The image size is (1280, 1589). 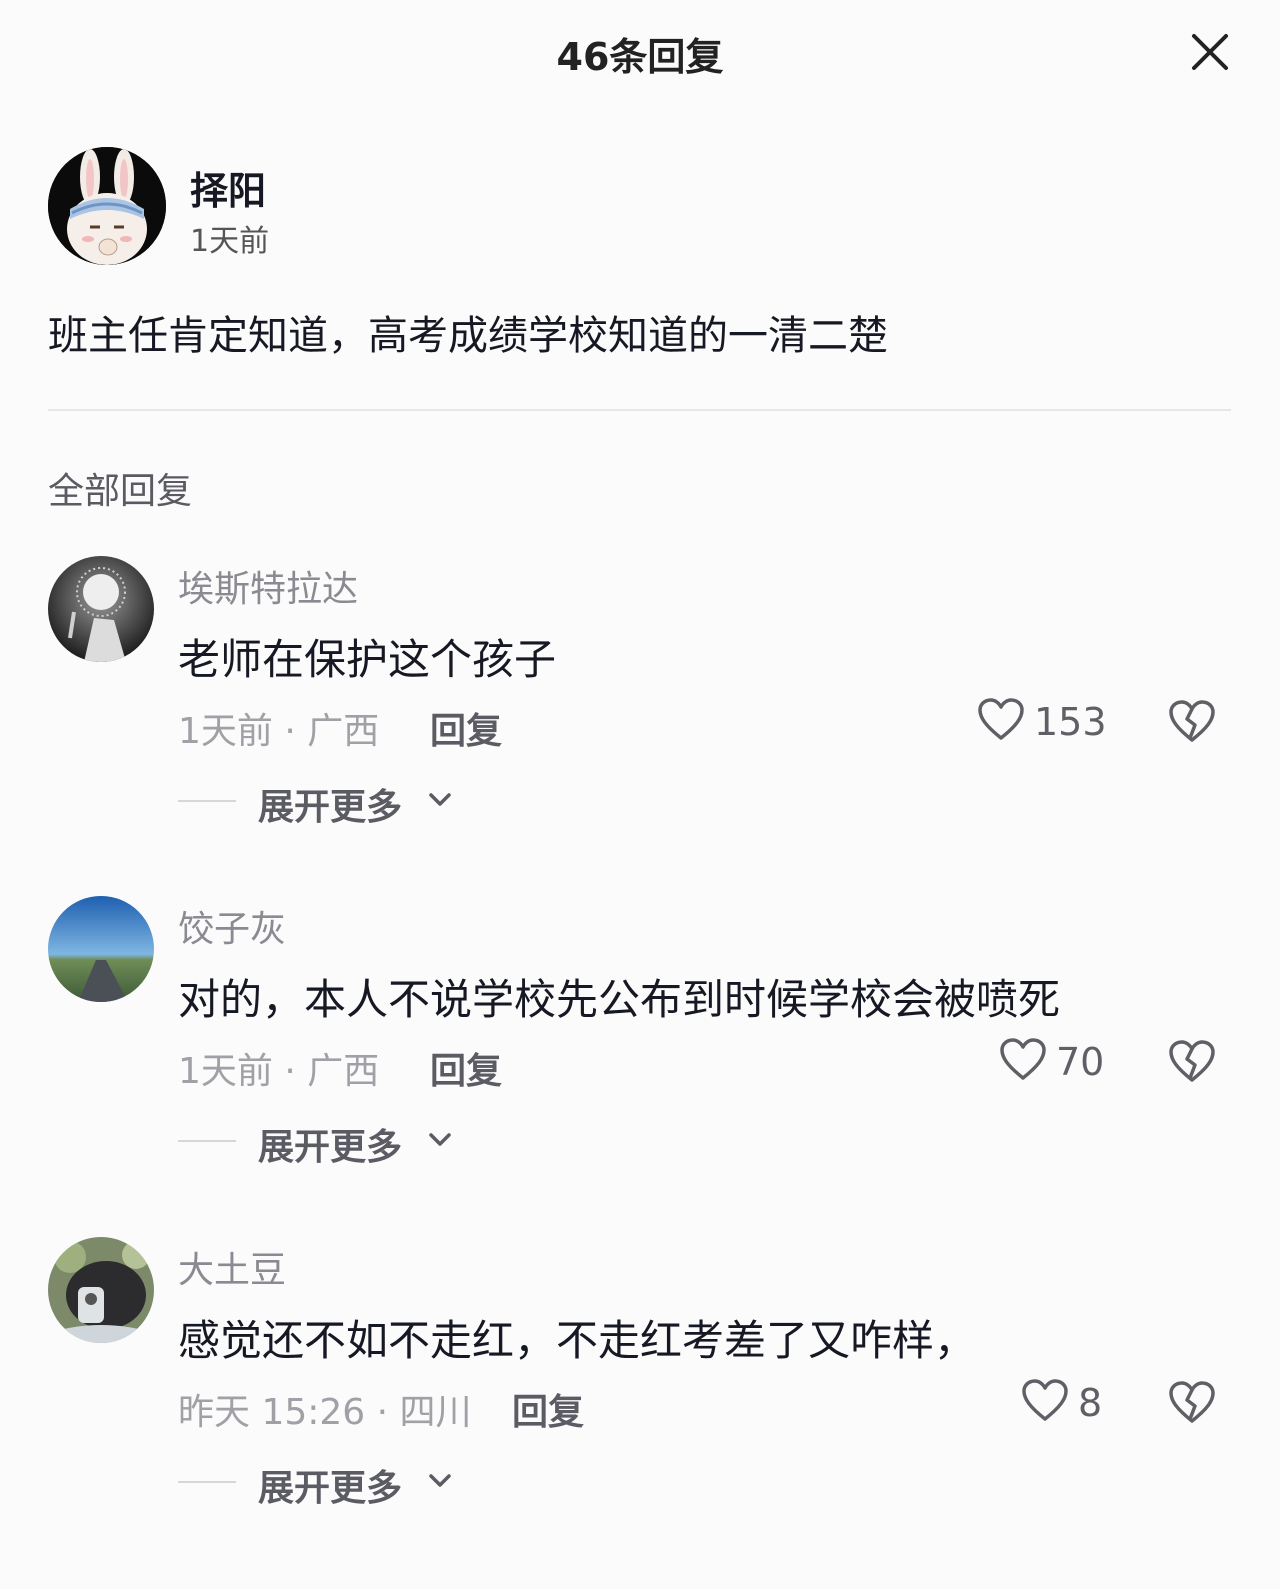 I want to click on author-avatar, so click(x=107, y=206).